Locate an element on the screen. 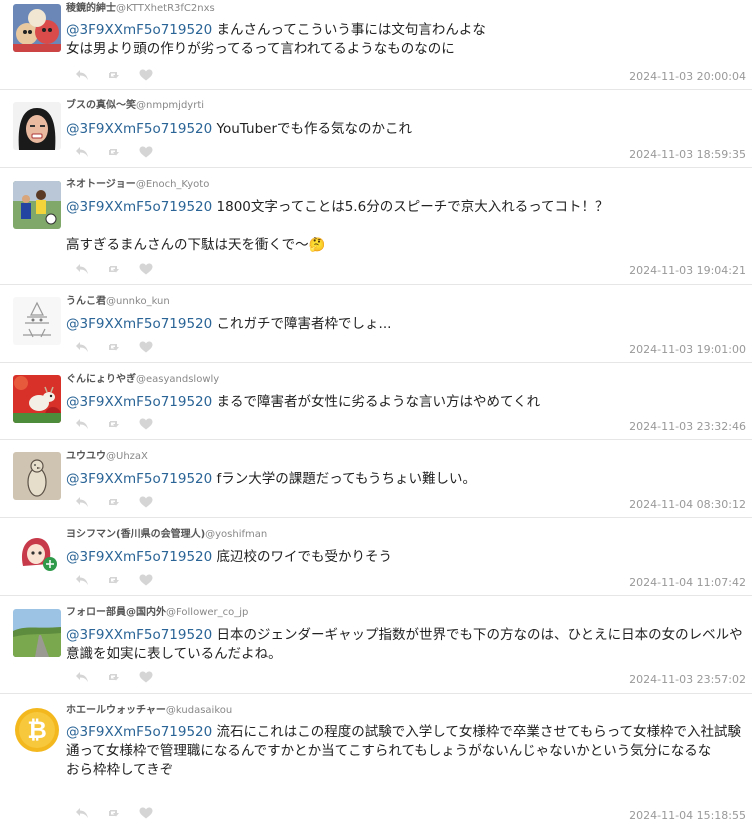  tweet-timestamp: 2024-11-04 08:30:12 is located at coordinates (687, 504).